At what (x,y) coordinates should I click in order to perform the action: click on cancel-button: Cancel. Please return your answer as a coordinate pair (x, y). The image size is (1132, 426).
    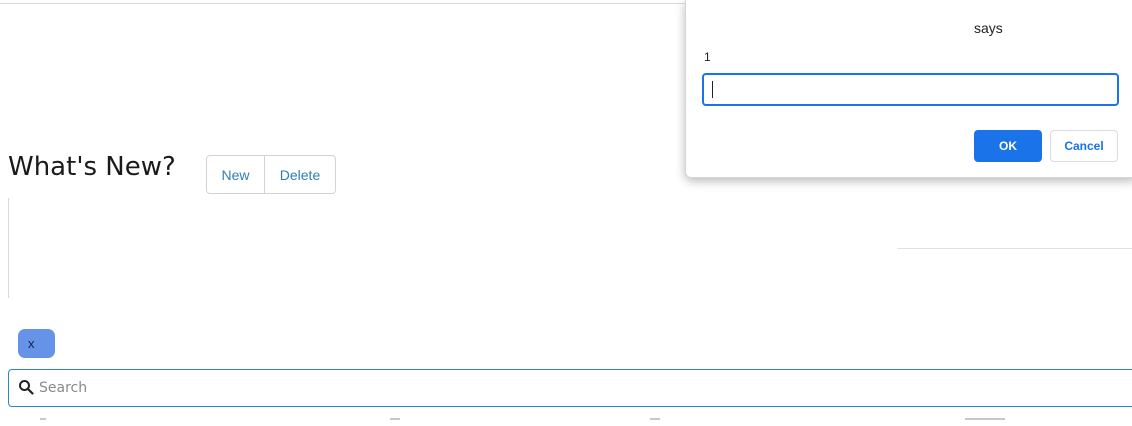
    Looking at the image, I should click on (1084, 146).